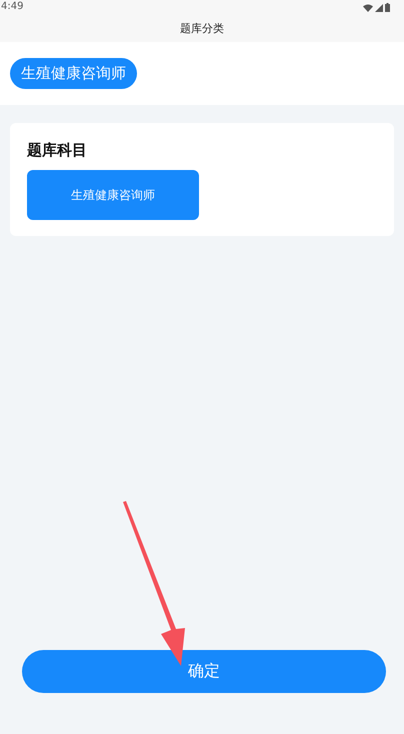 The image size is (404, 734). I want to click on page-title: 题库分类, so click(202, 28).